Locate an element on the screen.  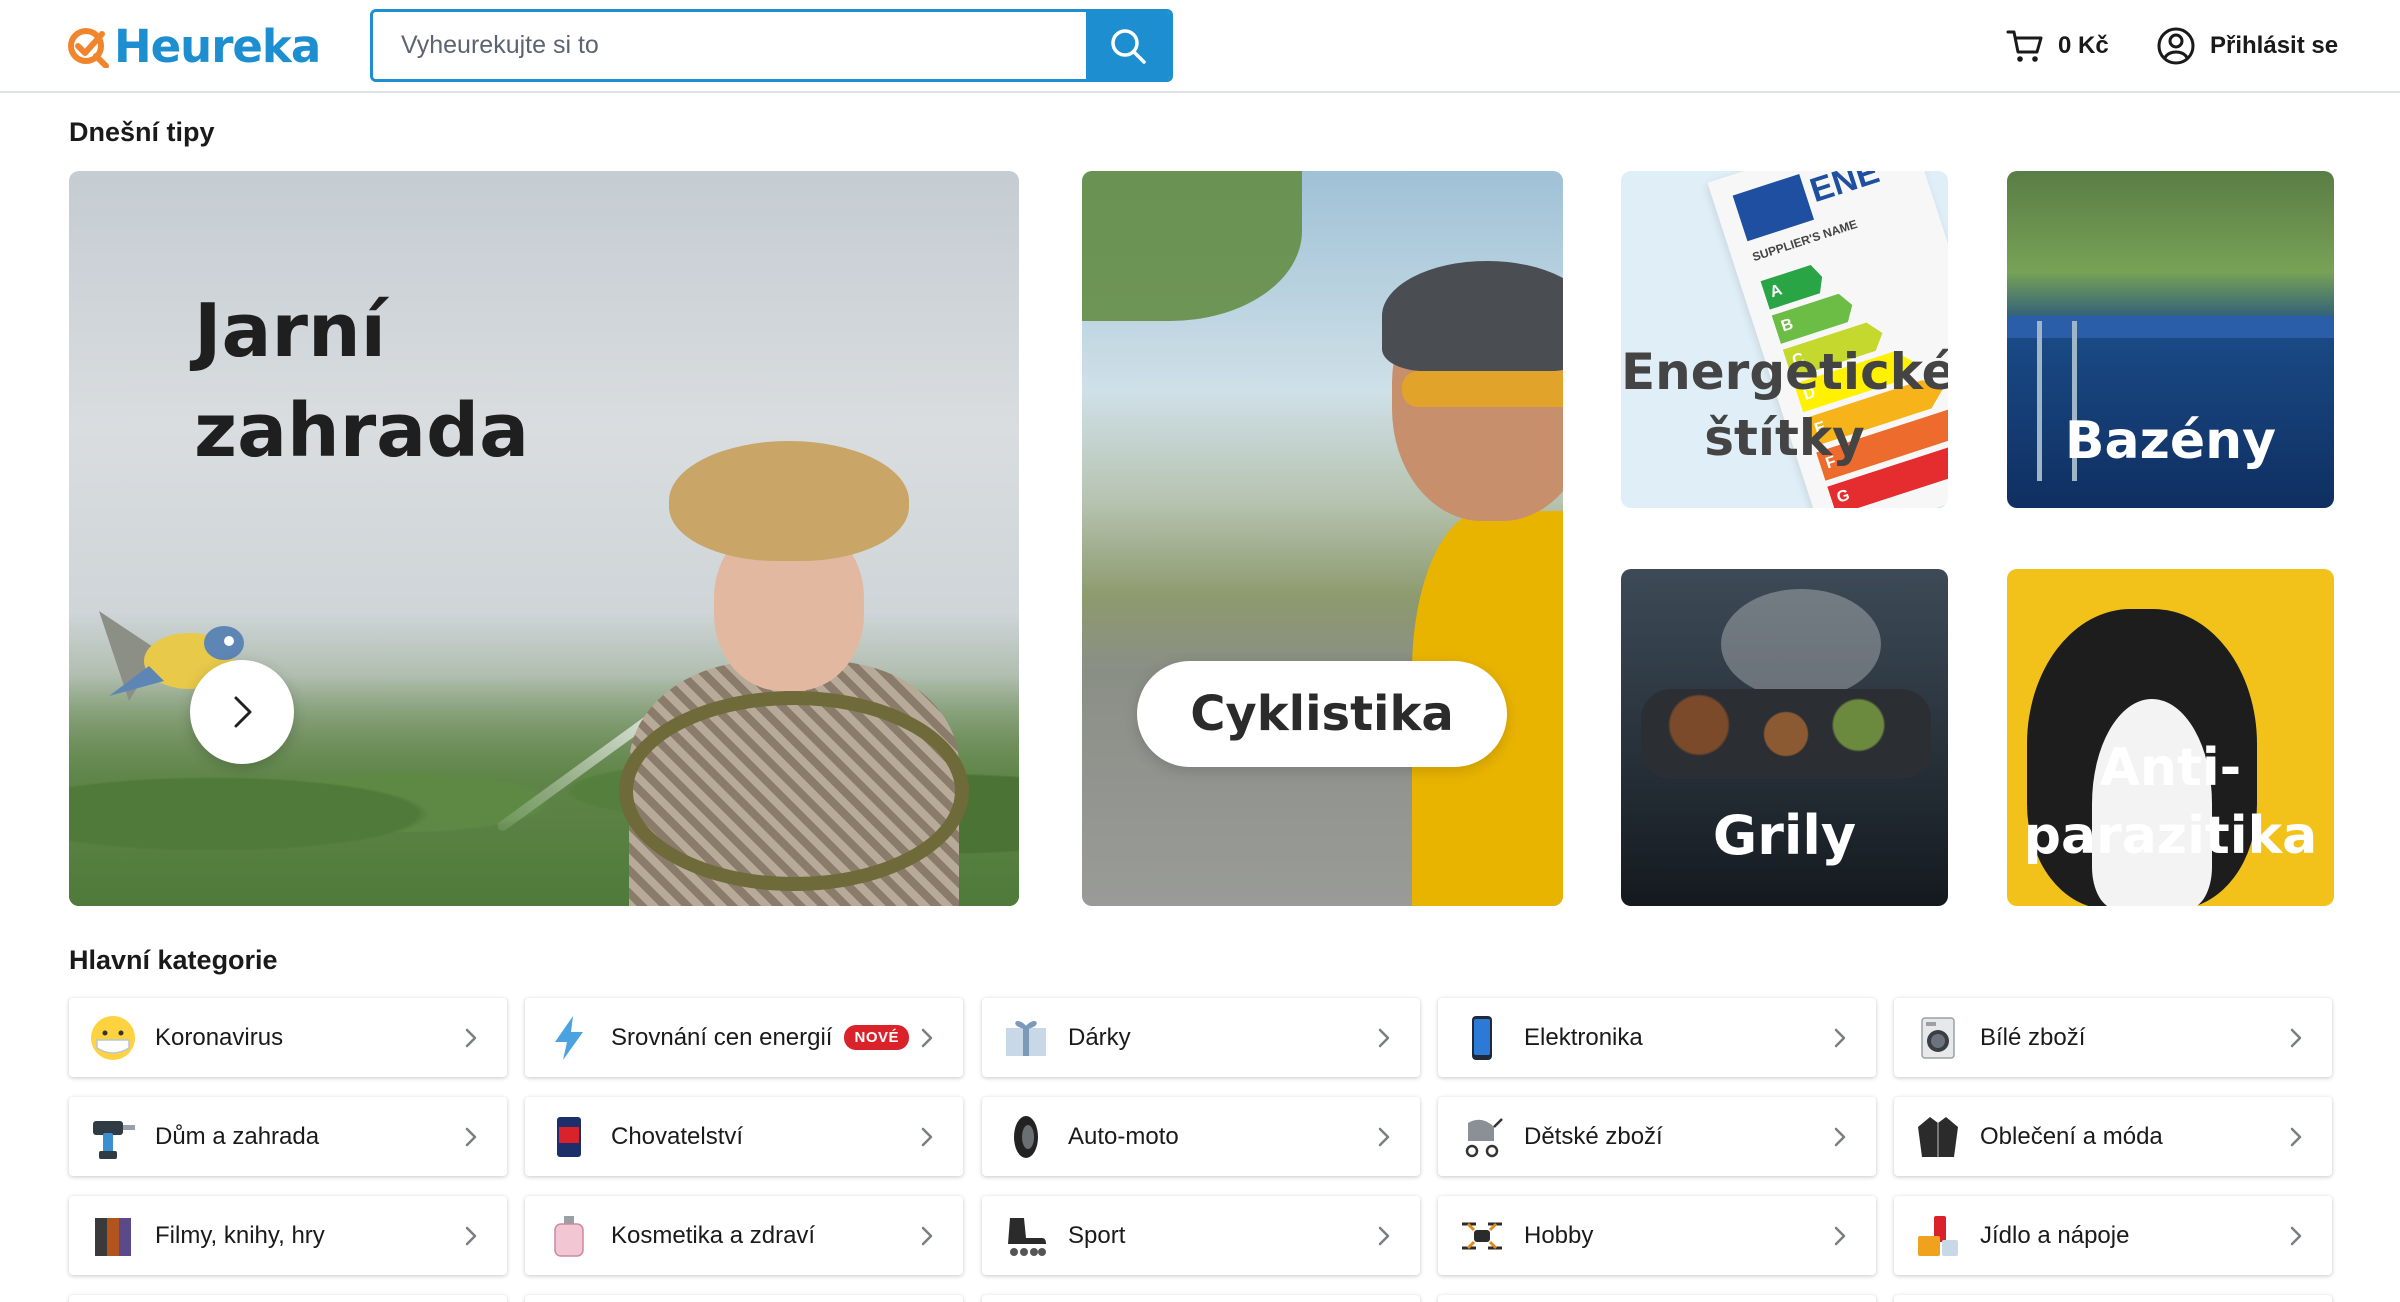
logo-check-icon is located at coordinates (88, 48).